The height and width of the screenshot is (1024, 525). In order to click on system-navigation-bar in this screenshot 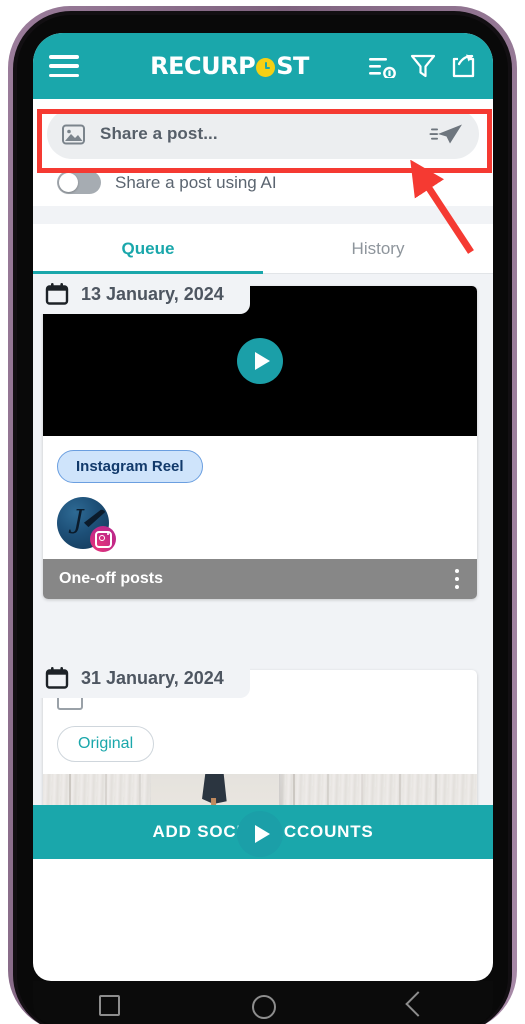, I will do `click(263, 1002)`.